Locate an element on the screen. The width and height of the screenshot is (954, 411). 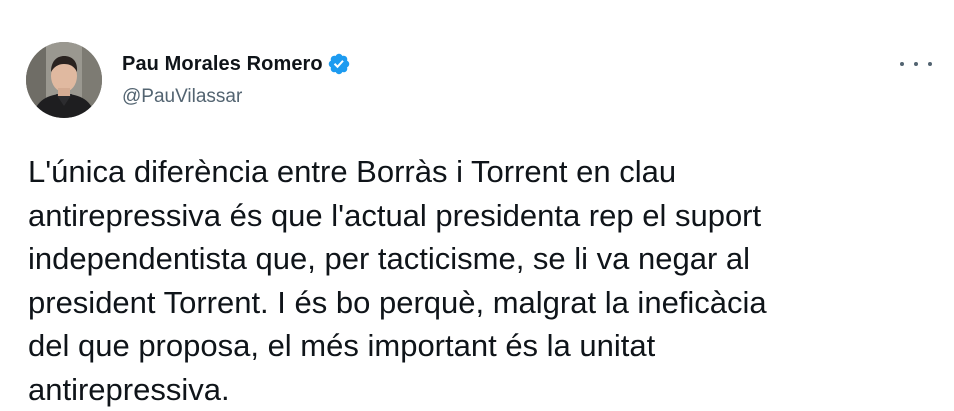
more-options-button is located at coordinates (916, 64).